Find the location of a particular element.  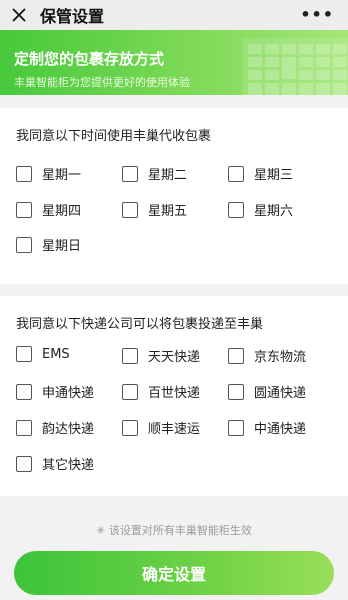

day-option-label: 星期四 is located at coordinates (62, 211).